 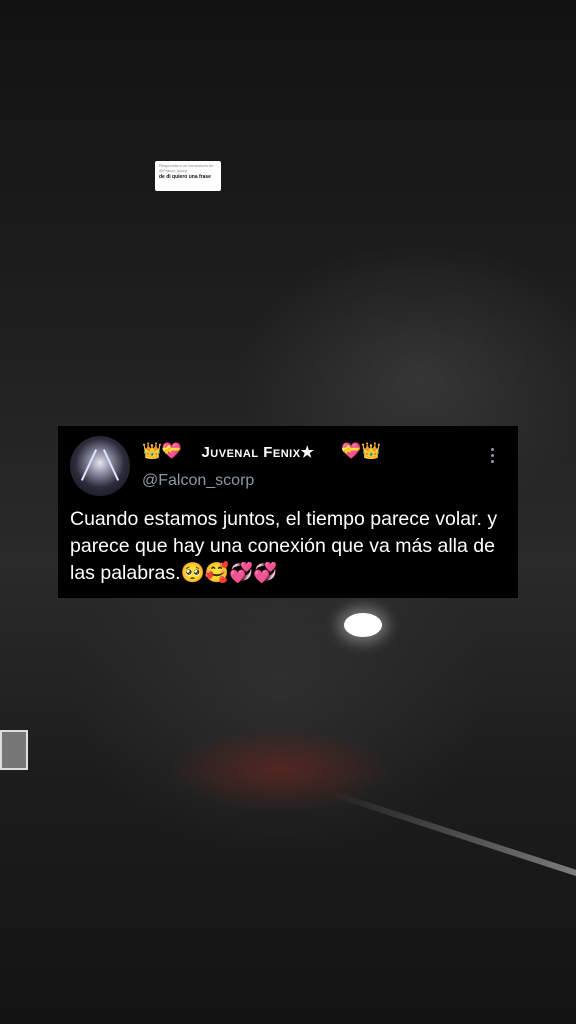 I want to click on name-row: 👑💝ᓄ Juvenal Fenix★ ⁹⁹⁹💝👑, so click(x=261, y=452).